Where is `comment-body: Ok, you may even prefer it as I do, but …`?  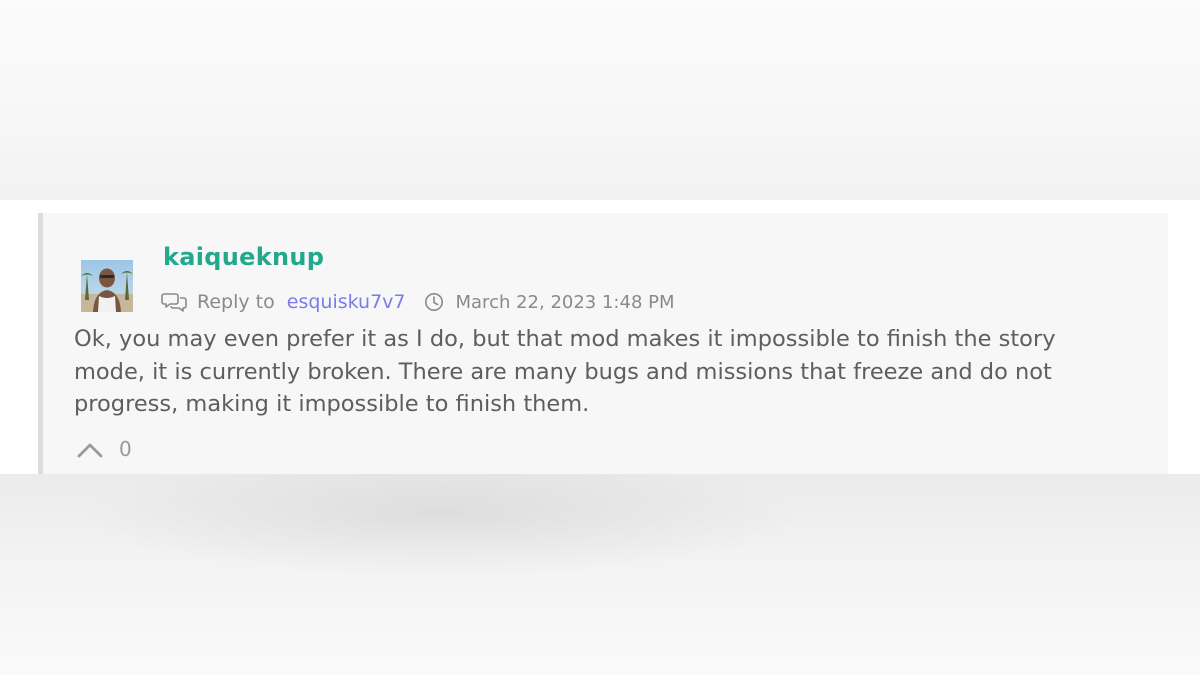 comment-body: Ok, you may even prefer it as I do, but … is located at coordinates (565, 371).